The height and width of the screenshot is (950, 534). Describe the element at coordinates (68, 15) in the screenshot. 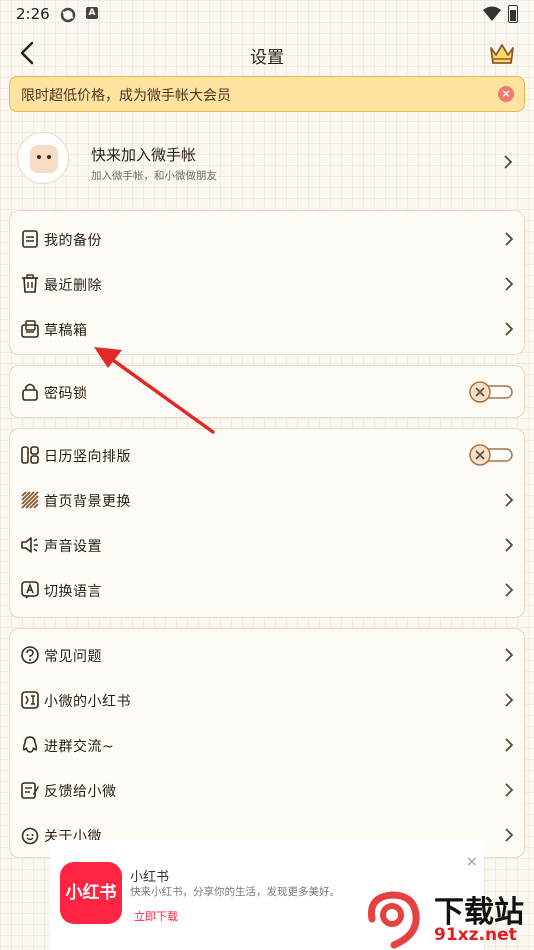

I see `sync-icon` at that location.